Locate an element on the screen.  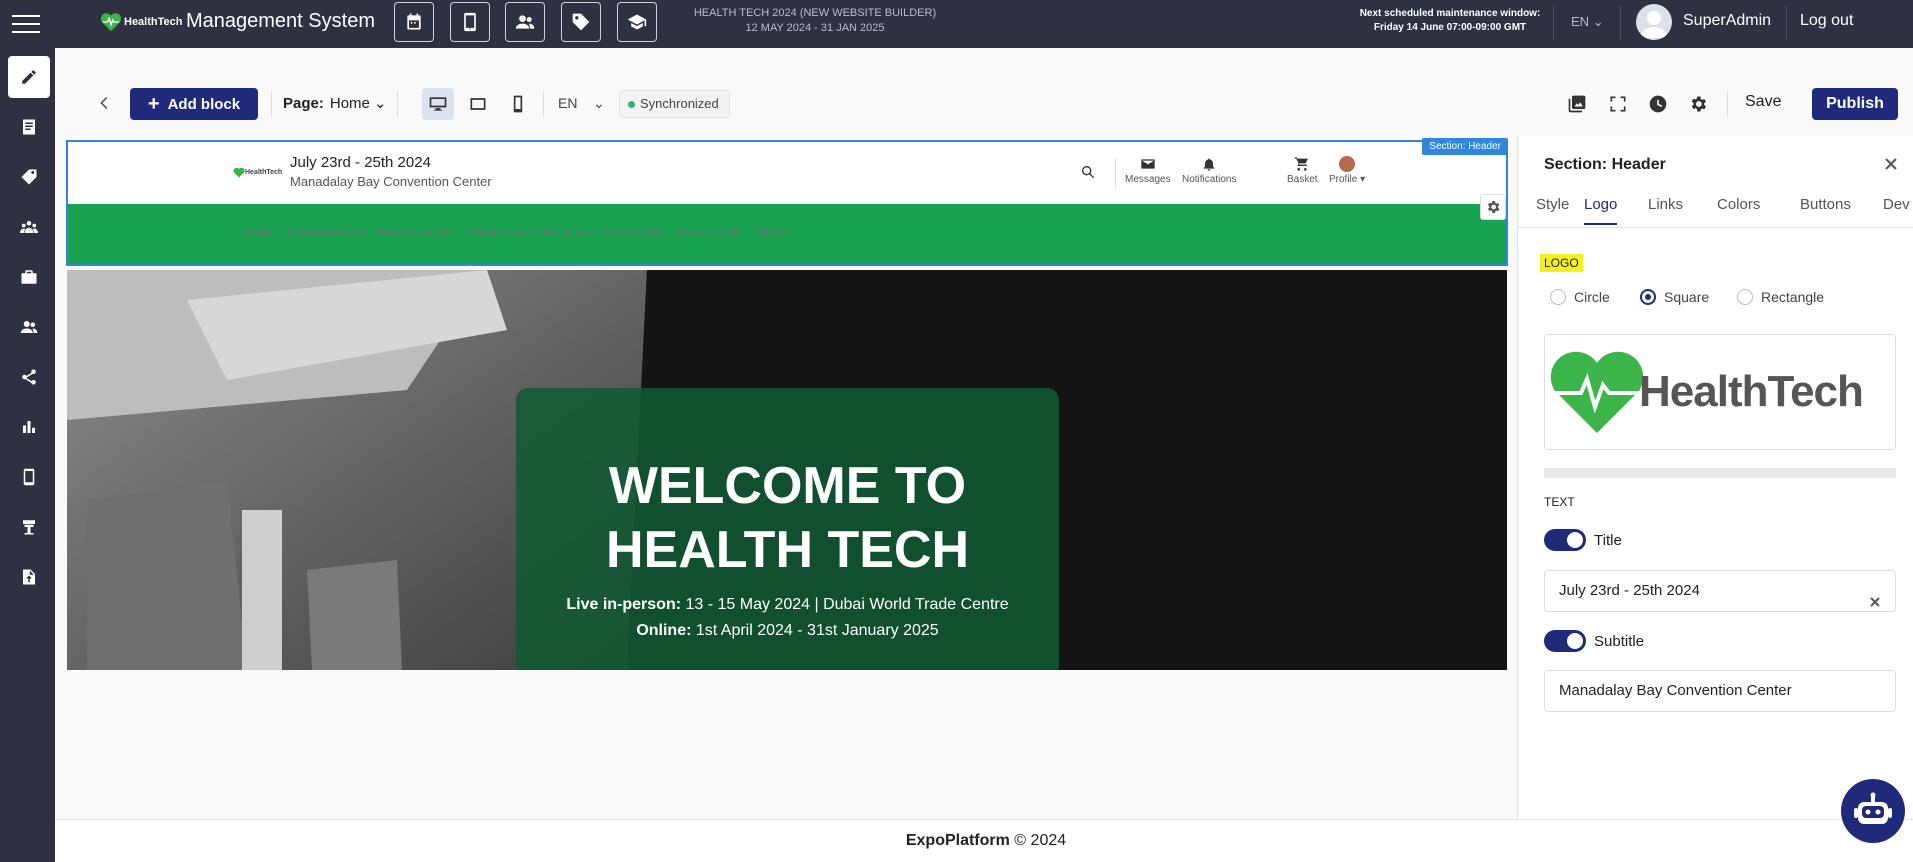
mobile-icon is located at coordinates (518, 104).